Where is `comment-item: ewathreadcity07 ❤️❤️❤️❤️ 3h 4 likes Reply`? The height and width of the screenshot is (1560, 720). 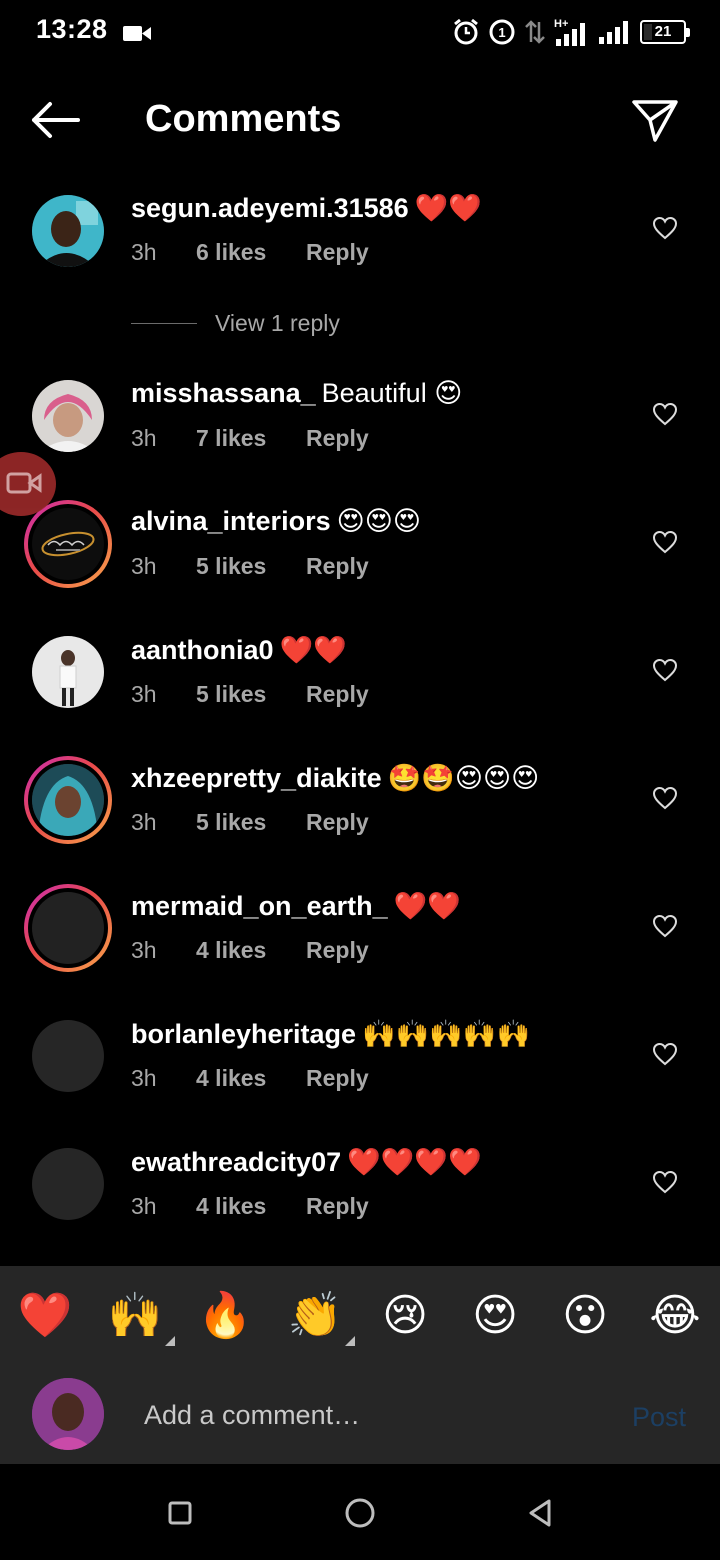 comment-item: ewathreadcity07 ❤️❤️❤️❤️ 3h 4 likes Reply is located at coordinates (360, 1188).